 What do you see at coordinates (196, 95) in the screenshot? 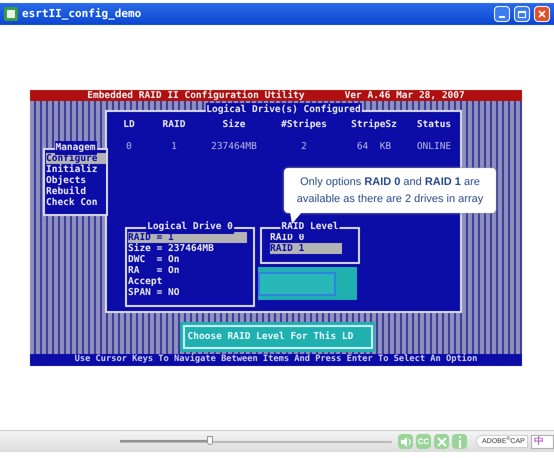
I see `header-title: Embedded RAID II Configuration Utility` at bounding box center [196, 95].